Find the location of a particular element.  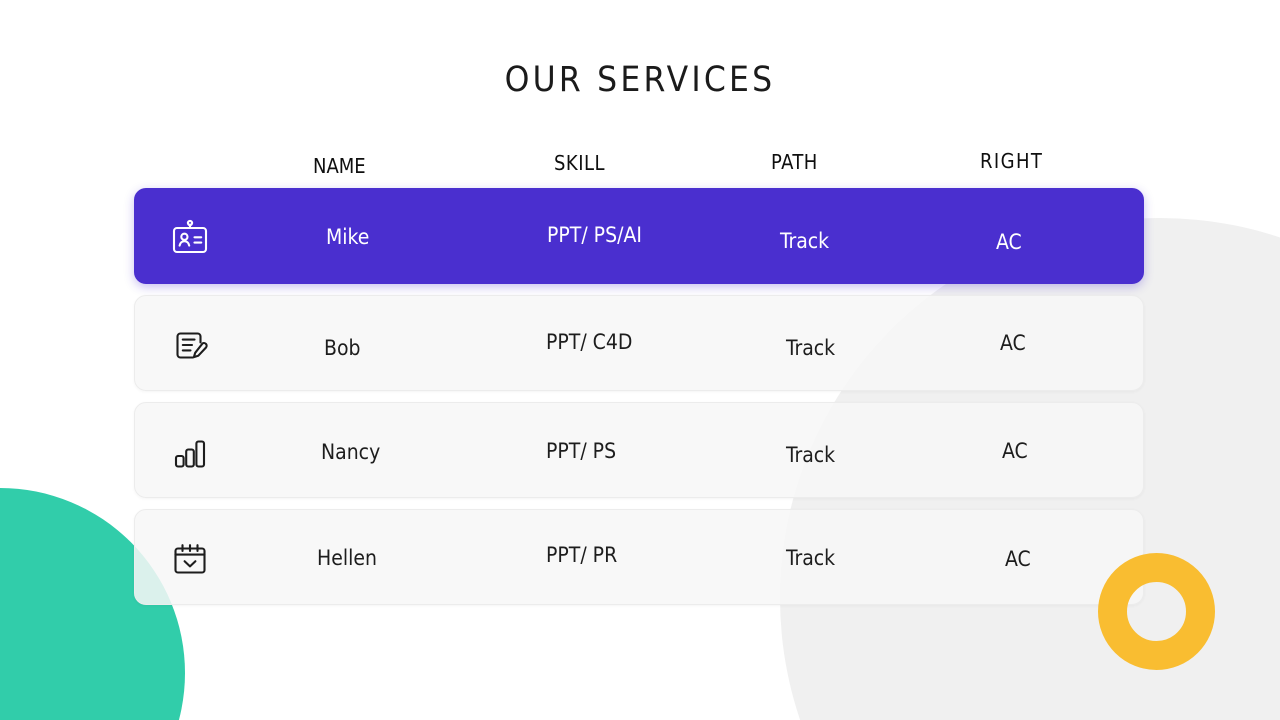

id-card-icon is located at coordinates (190, 238).